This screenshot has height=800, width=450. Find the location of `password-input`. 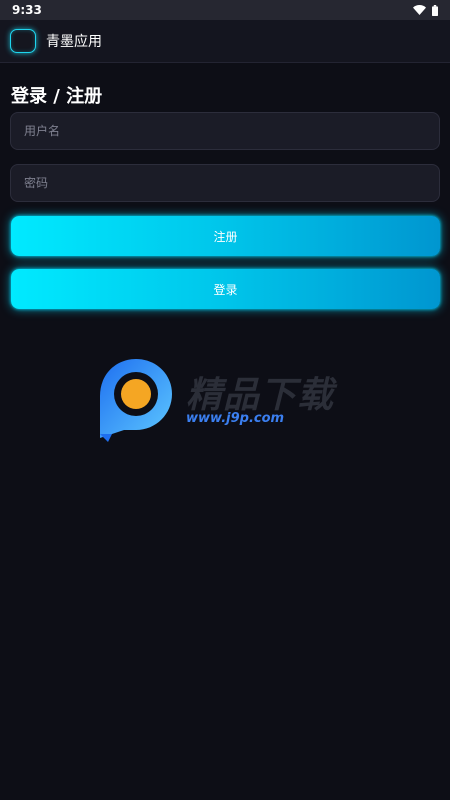

password-input is located at coordinates (225, 183).